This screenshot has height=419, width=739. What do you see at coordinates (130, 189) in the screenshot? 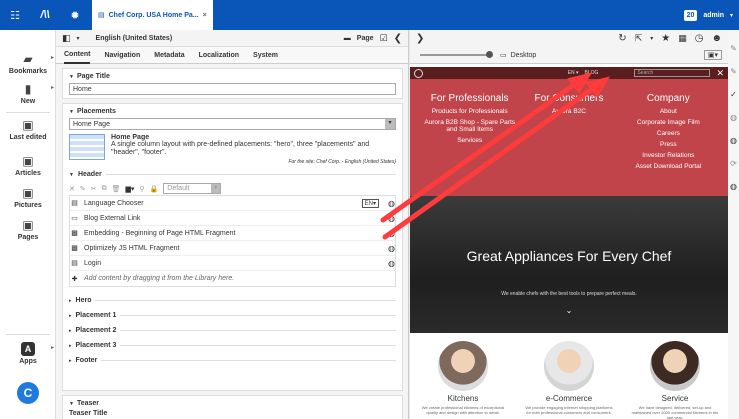
I see `new-content-icon: ▆▾` at bounding box center [130, 189].